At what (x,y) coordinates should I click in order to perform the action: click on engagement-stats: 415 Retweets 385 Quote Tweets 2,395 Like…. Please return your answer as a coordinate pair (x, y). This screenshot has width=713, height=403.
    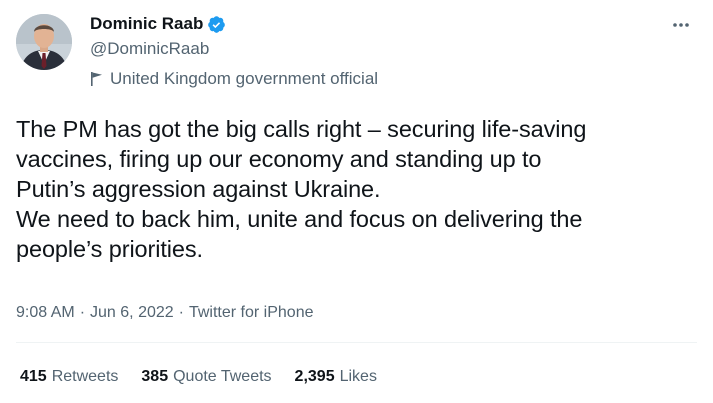
    Looking at the image, I should click on (210, 377).